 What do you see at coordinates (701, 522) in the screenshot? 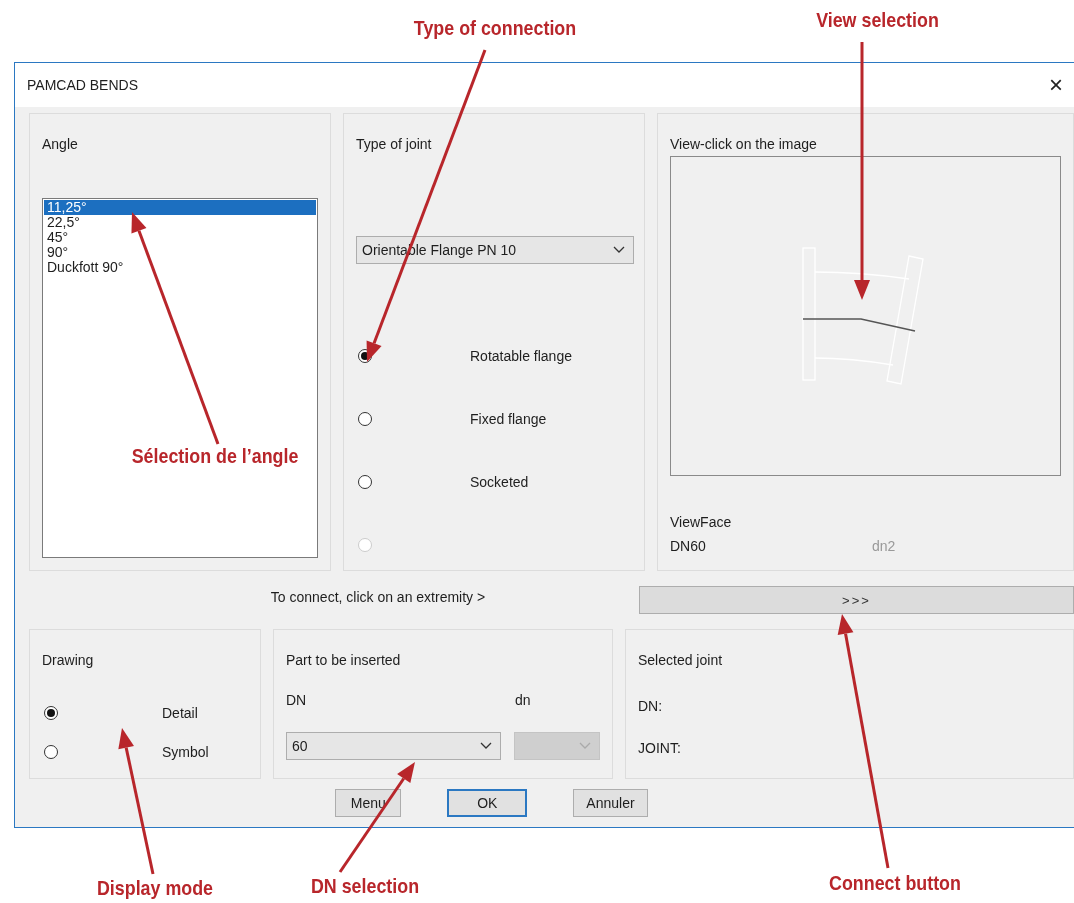
I see `view-face-label: ViewFace` at bounding box center [701, 522].